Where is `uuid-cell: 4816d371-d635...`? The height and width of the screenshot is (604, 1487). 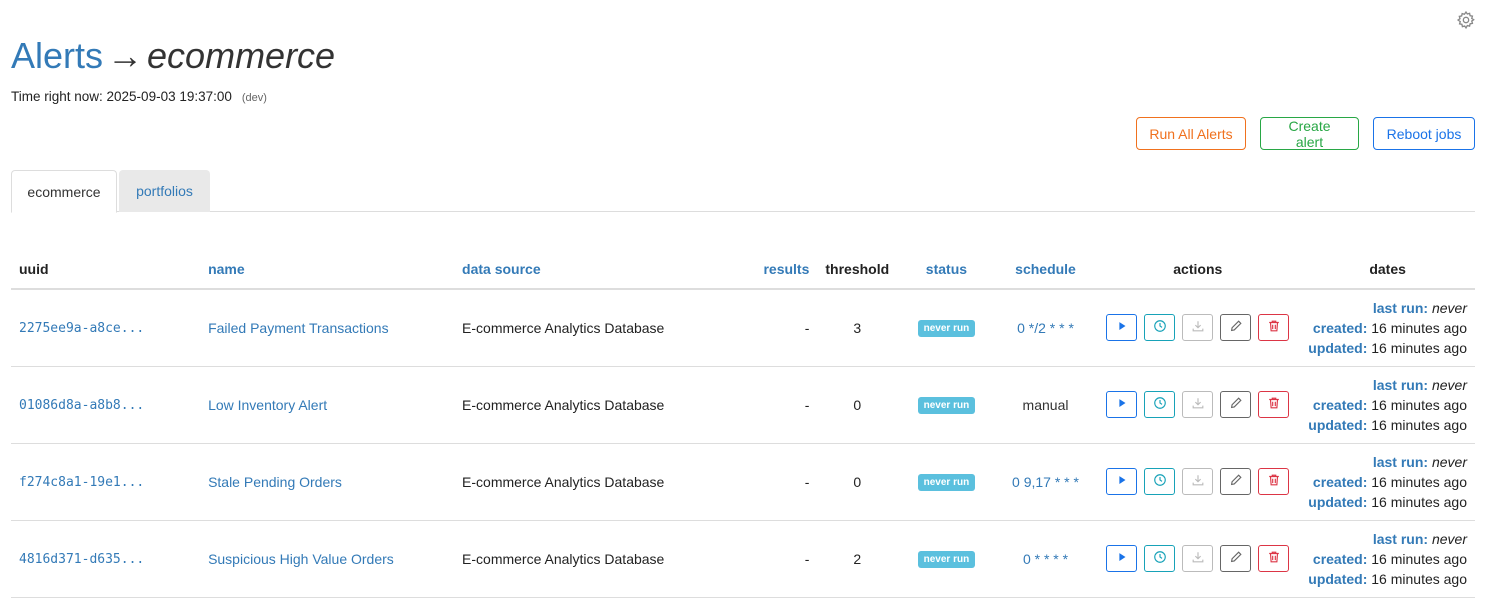
uuid-cell: 4816d371-d635... is located at coordinates (106, 559).